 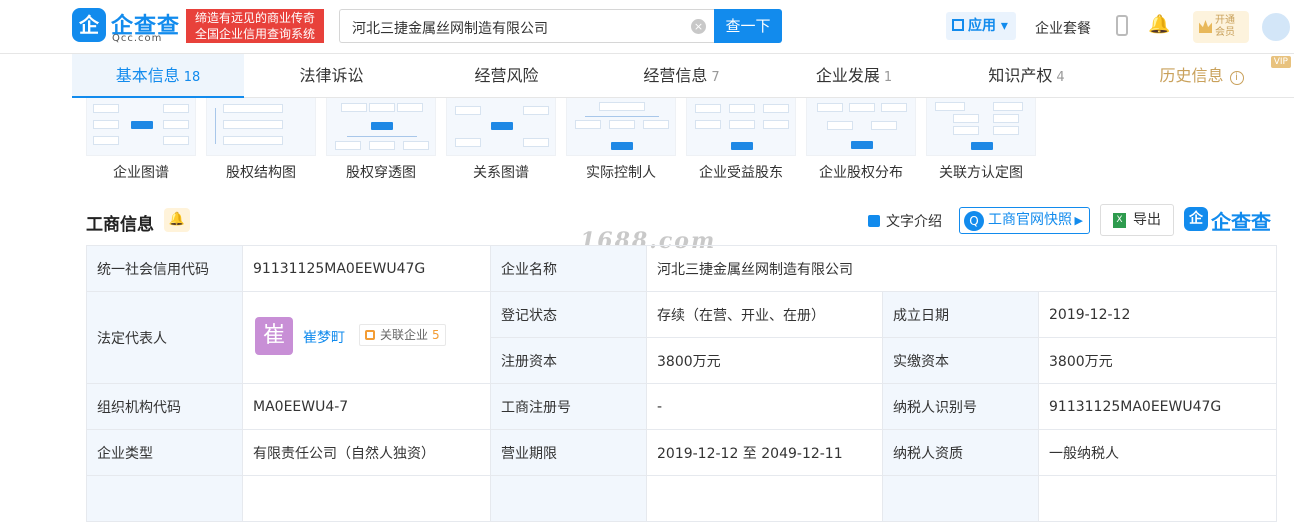 I want to click on legal-rep-cell: 崔 崔梦町 关联企业 5, so click(x=366, y=337).